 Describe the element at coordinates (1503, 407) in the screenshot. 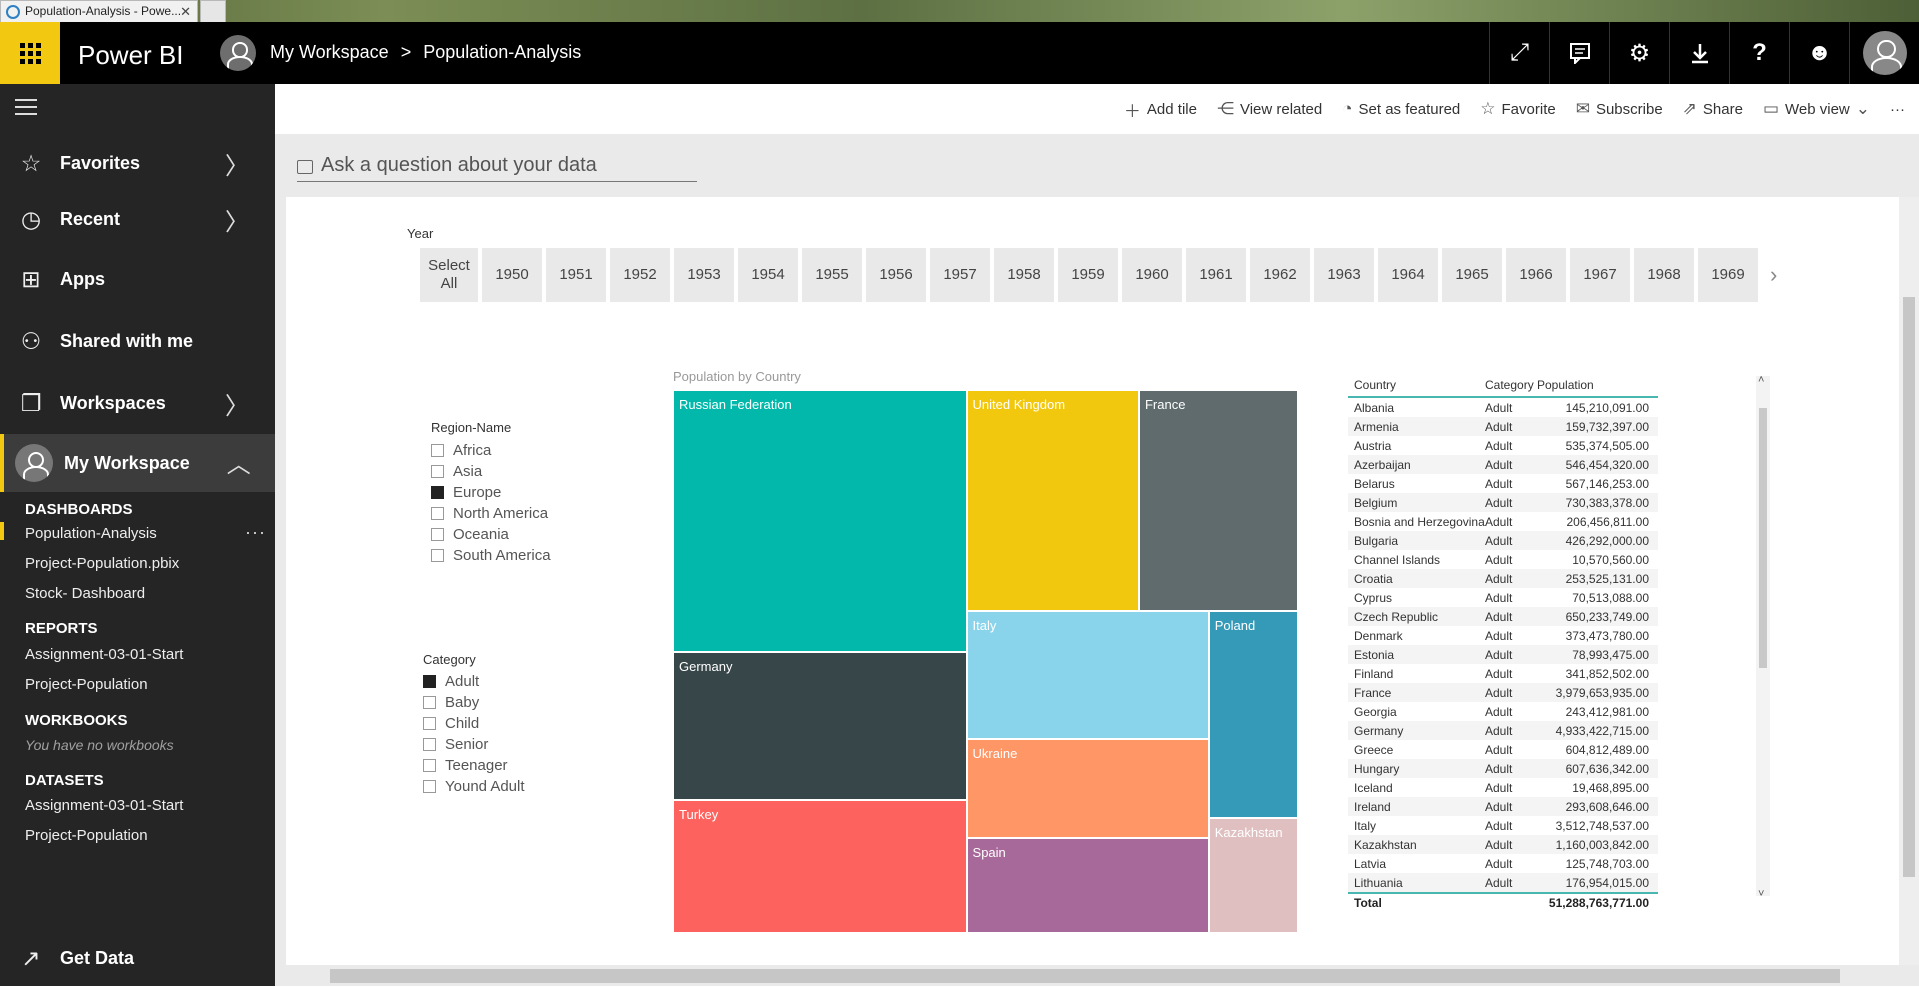

I see `table-row: Albania Adult 145,210,091.00` at that location.